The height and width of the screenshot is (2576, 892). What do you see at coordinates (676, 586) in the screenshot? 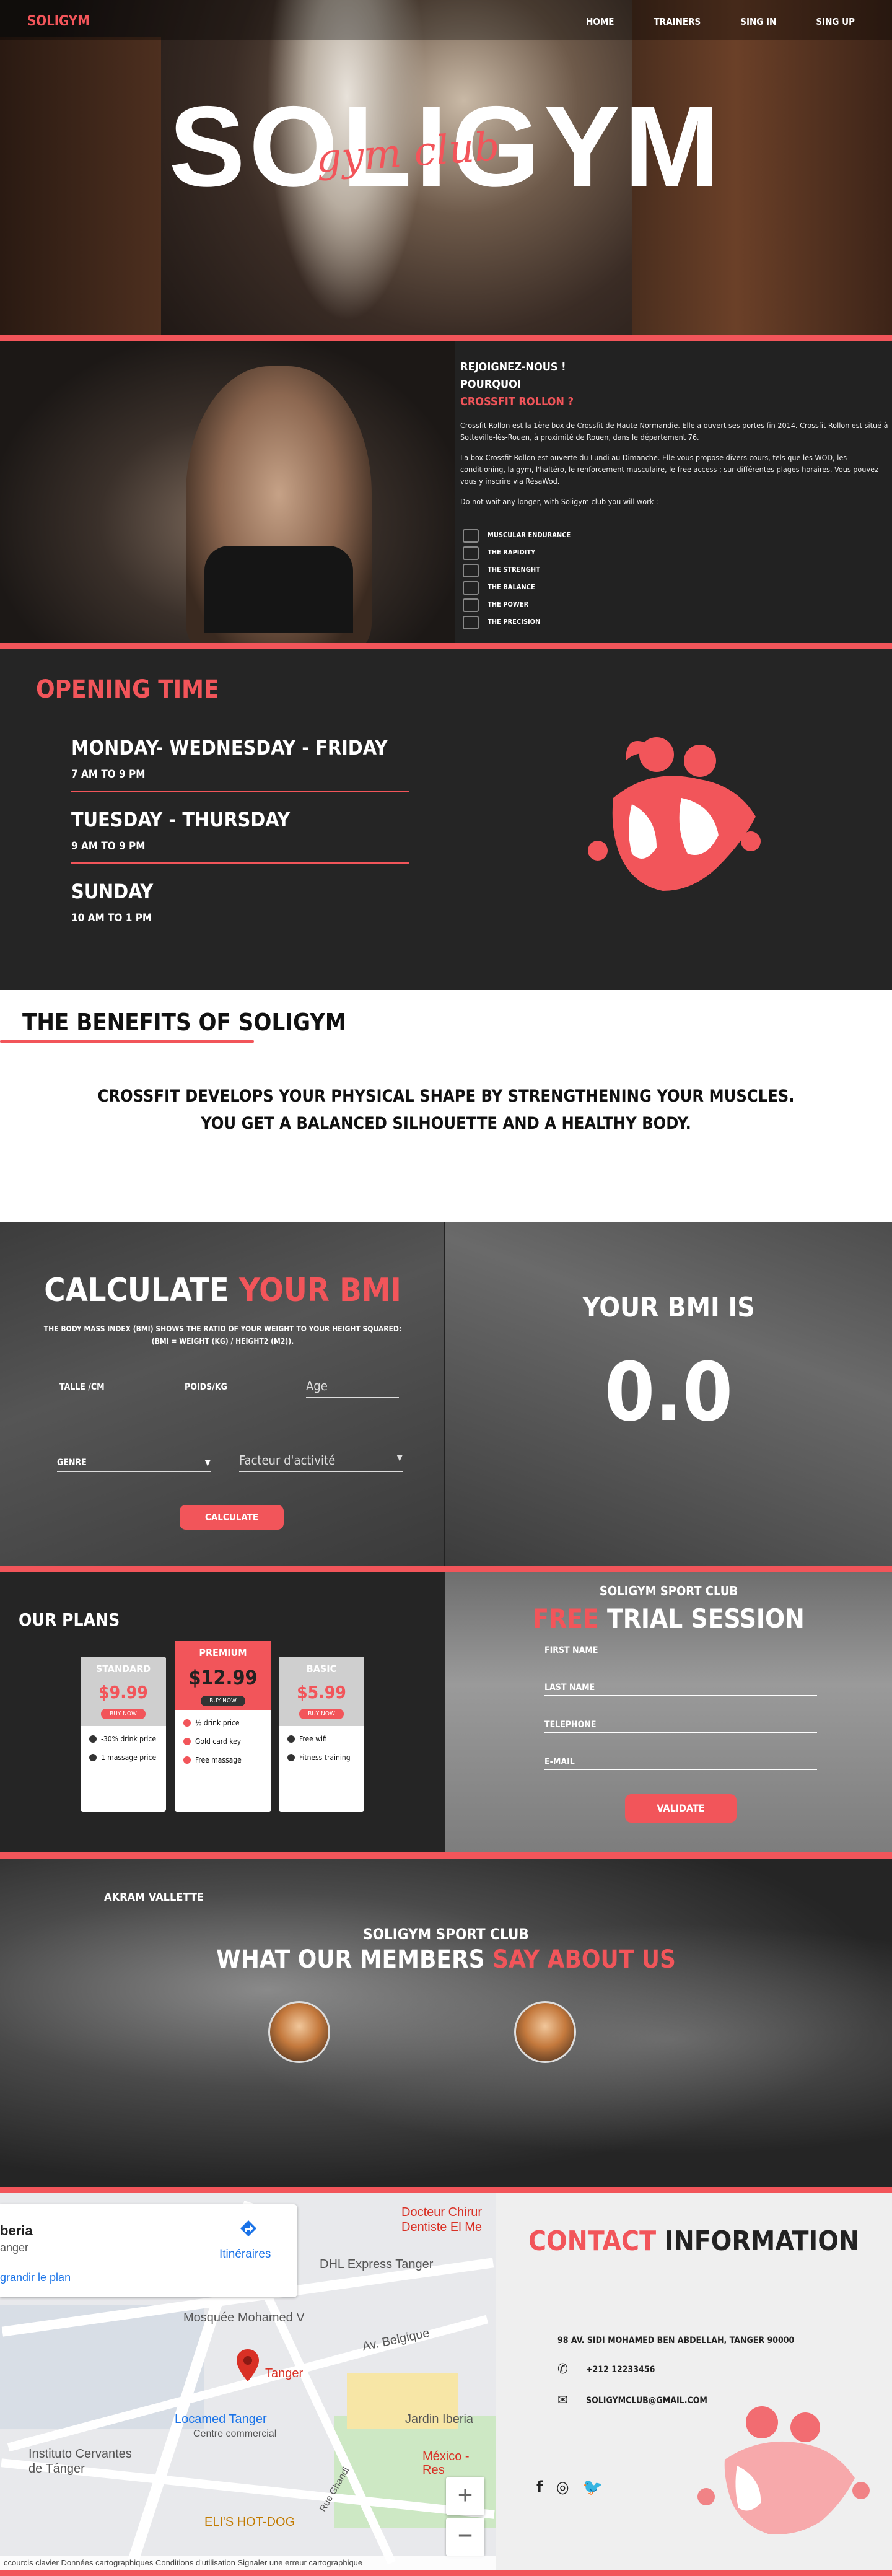
I see `list-item: THE BALANCE` at bounding box center [676, 586].